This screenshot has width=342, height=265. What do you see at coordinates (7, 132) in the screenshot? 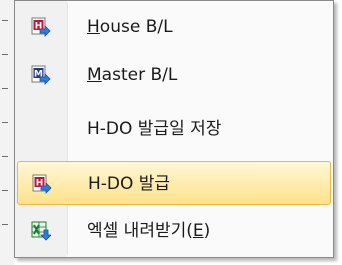
I see `background-window-edge` at bounding box center [7, 132].